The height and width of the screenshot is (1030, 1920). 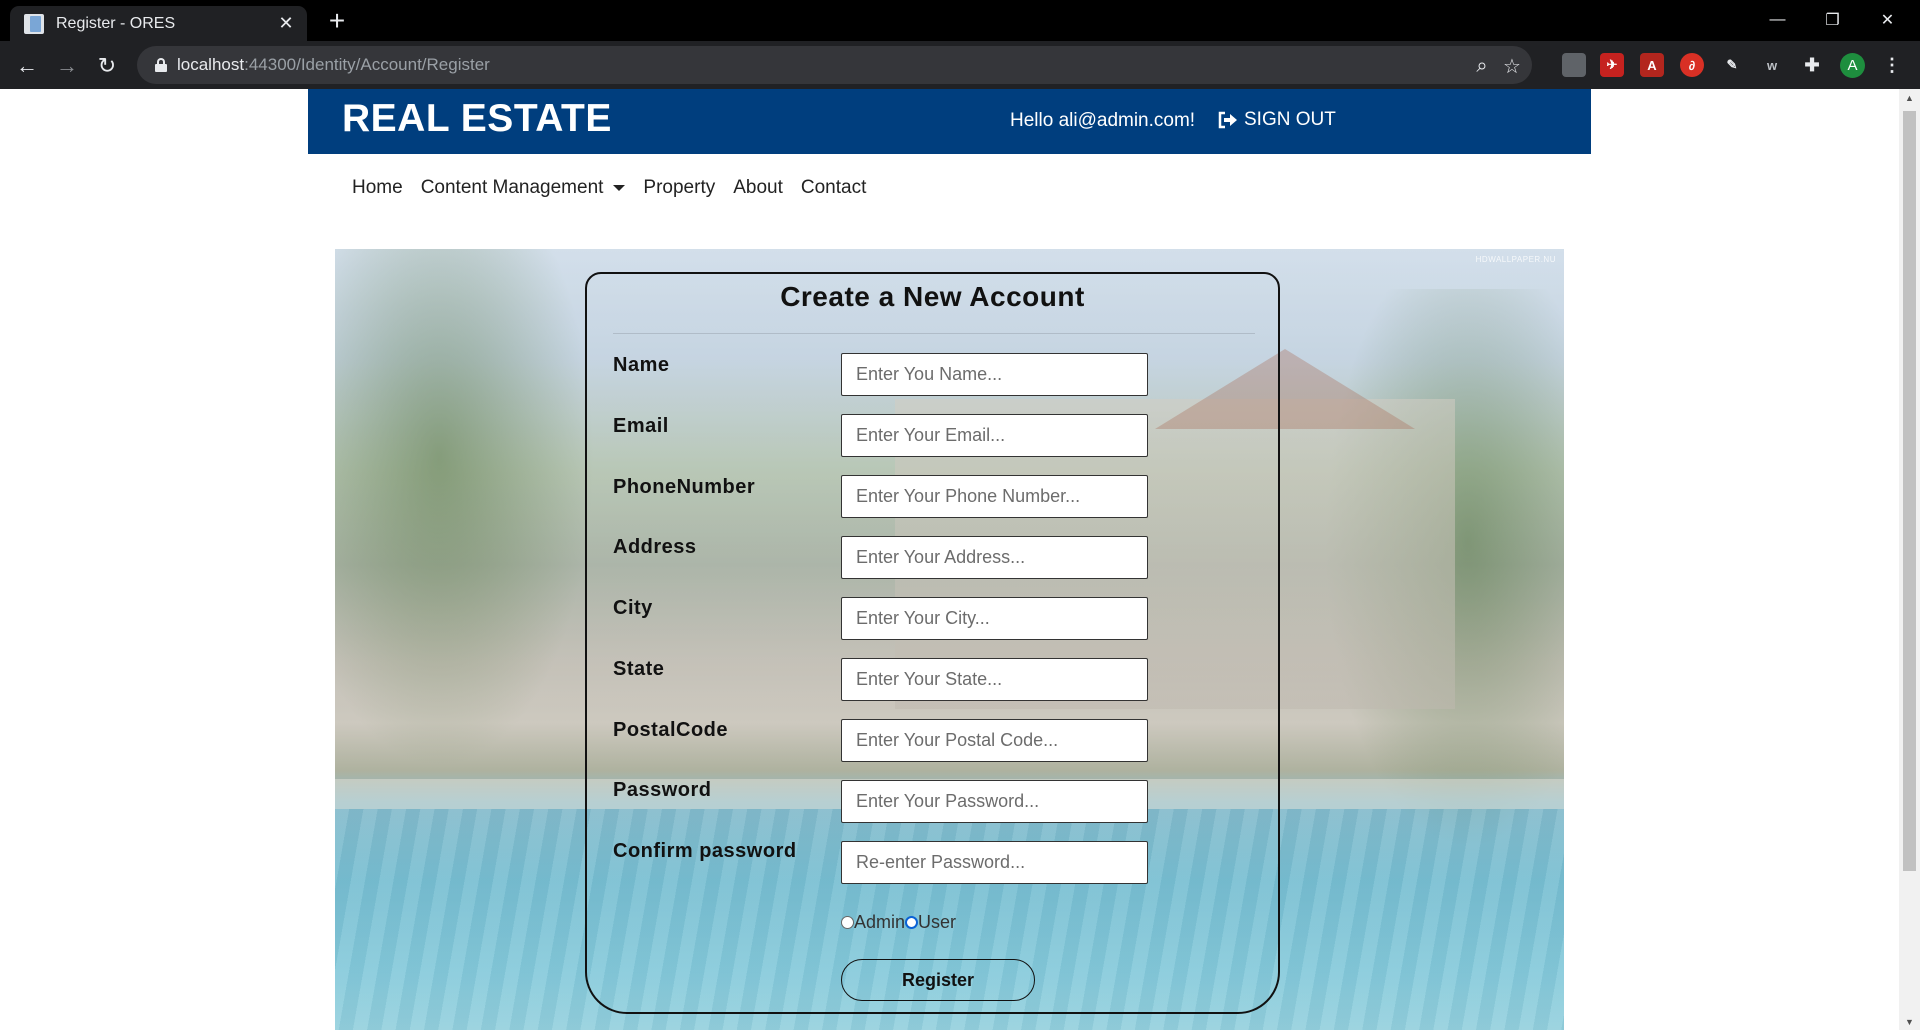 I want to click on page-scrollbar: ▲ ▼, so click(x=1909, y=559).